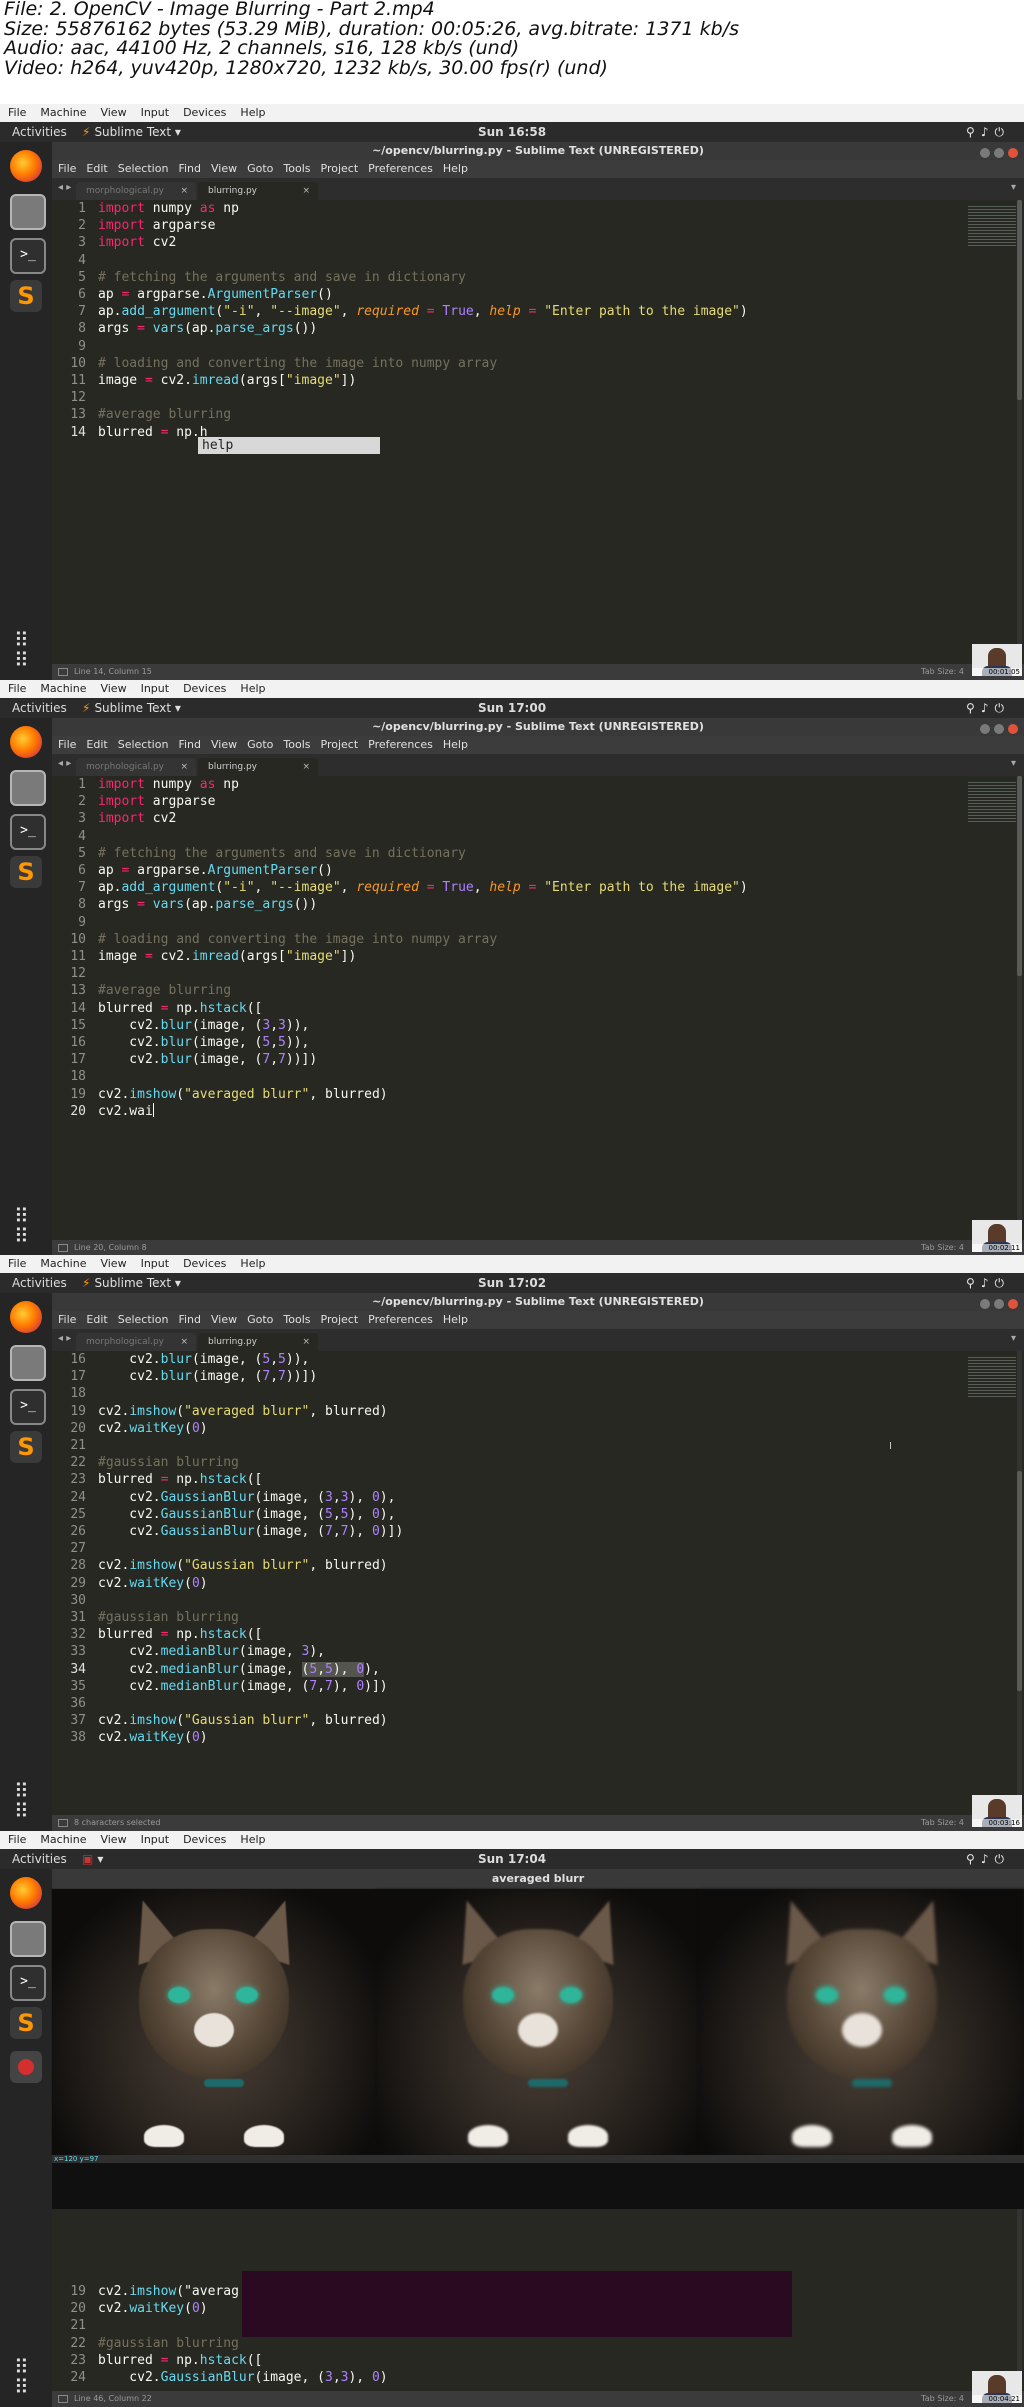 Image resolution: width=1024 pixels, height=2407 pixels. What do you see at coordinates (227, 1514) in the screenshot?
I see `code-line: 25 cv2.GaussianBlur(image, (5,5), 0),` at bounding box center [227, 1514].